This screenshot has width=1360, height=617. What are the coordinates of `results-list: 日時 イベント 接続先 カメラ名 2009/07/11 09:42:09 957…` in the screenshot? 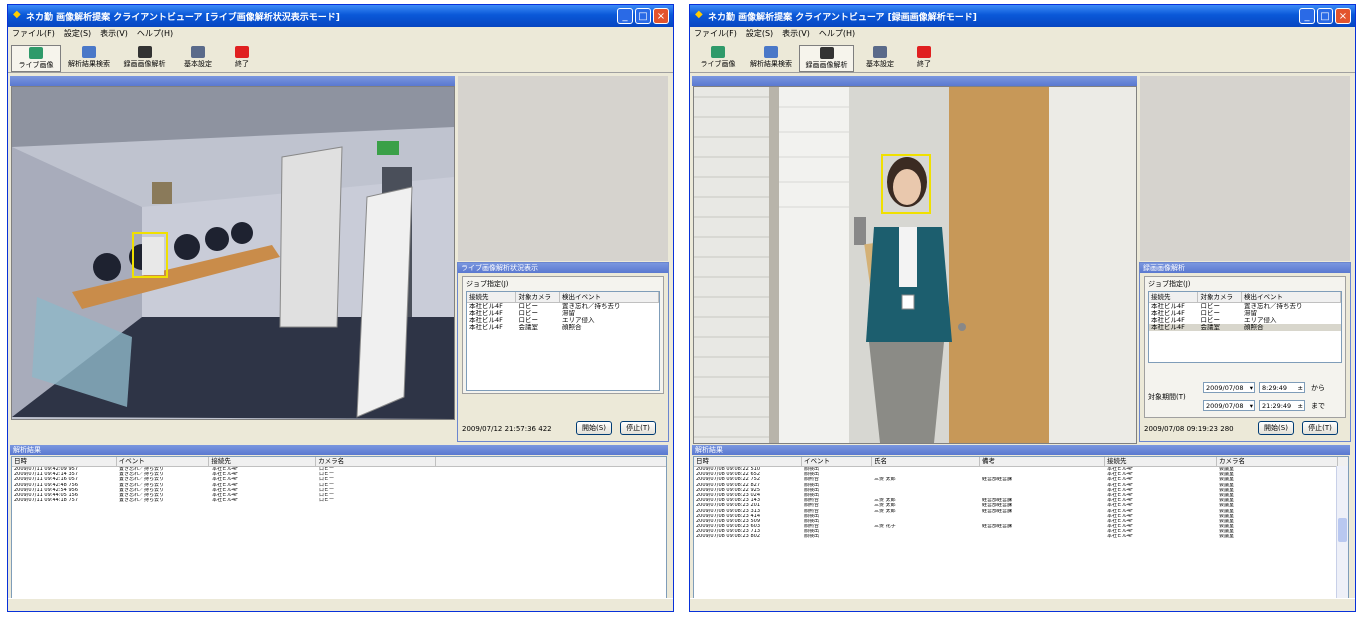 It's located at (339, 527).